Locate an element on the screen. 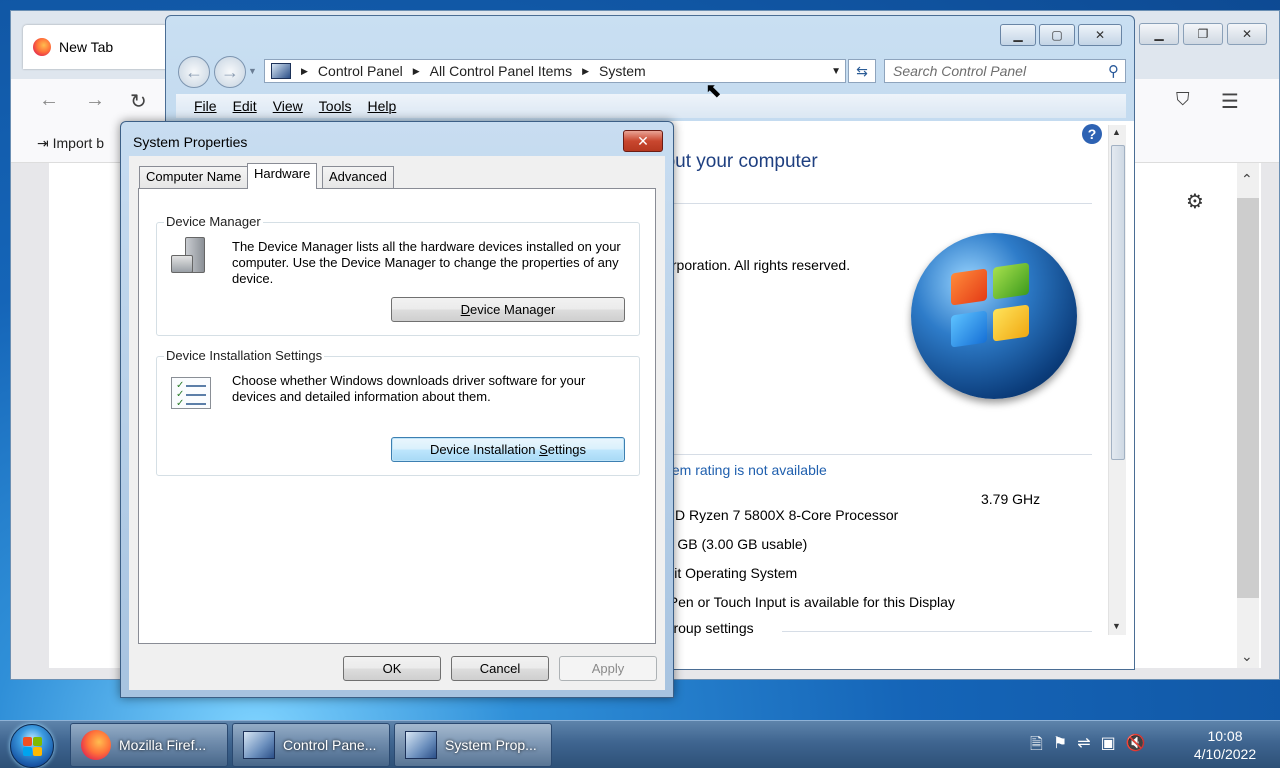 The image size is (1280, 768). back-button: ← is located at coordinates (194, 72).